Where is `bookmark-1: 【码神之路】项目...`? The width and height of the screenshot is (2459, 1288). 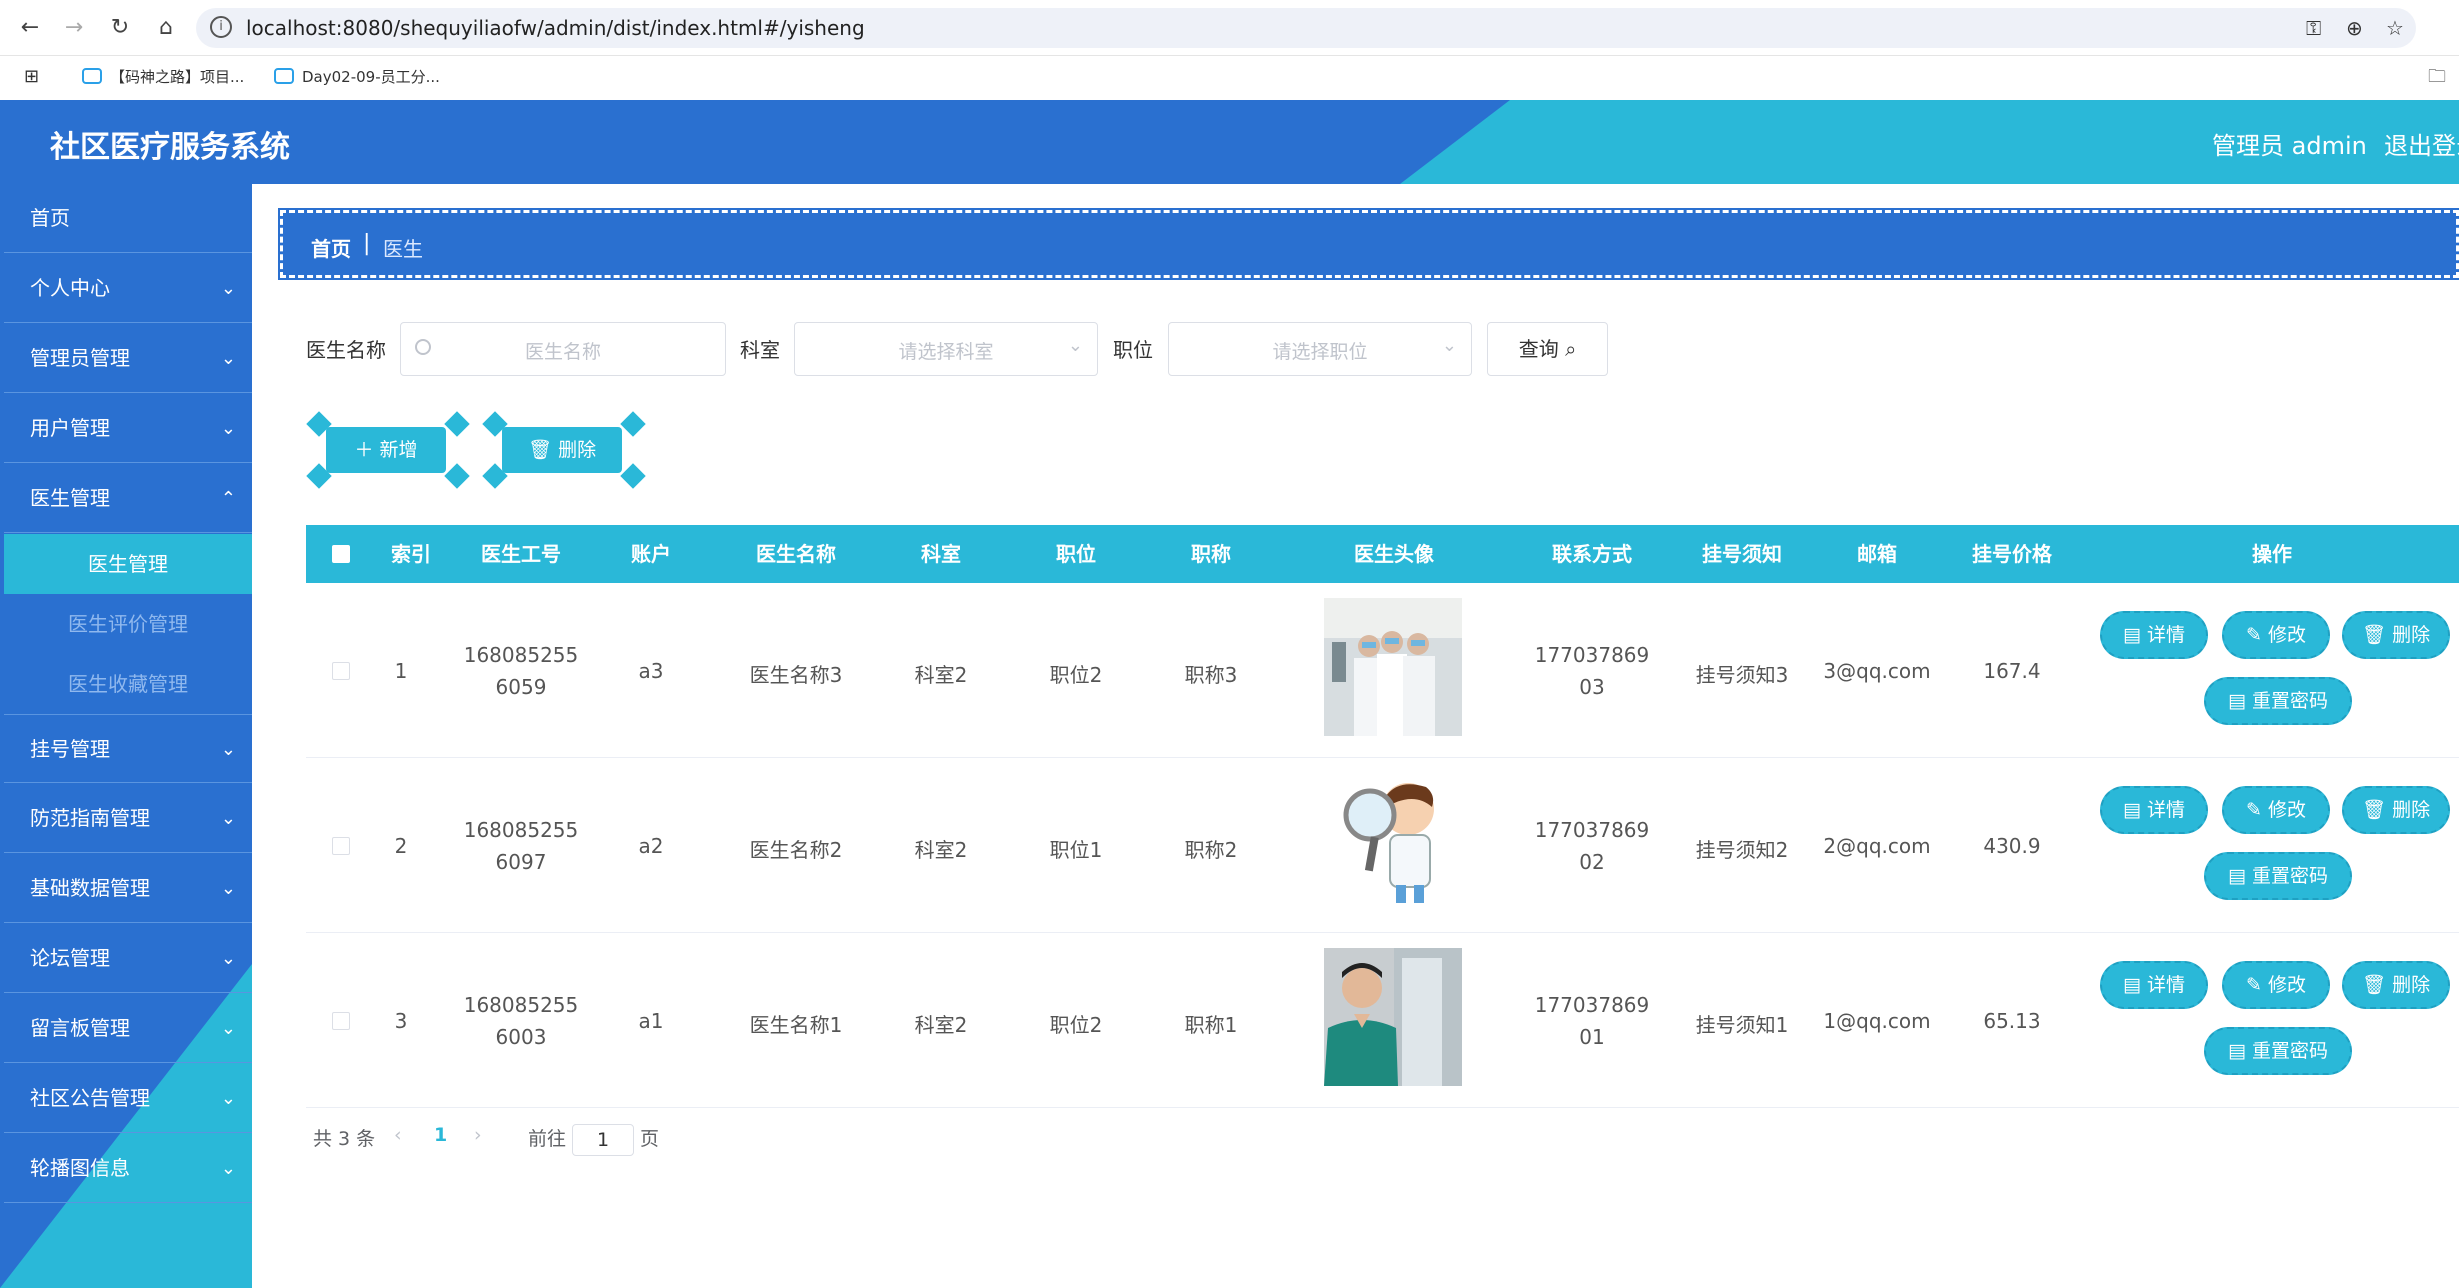
bookmark-1: 【码神之路】项目... is located at coordinates (163, 77).